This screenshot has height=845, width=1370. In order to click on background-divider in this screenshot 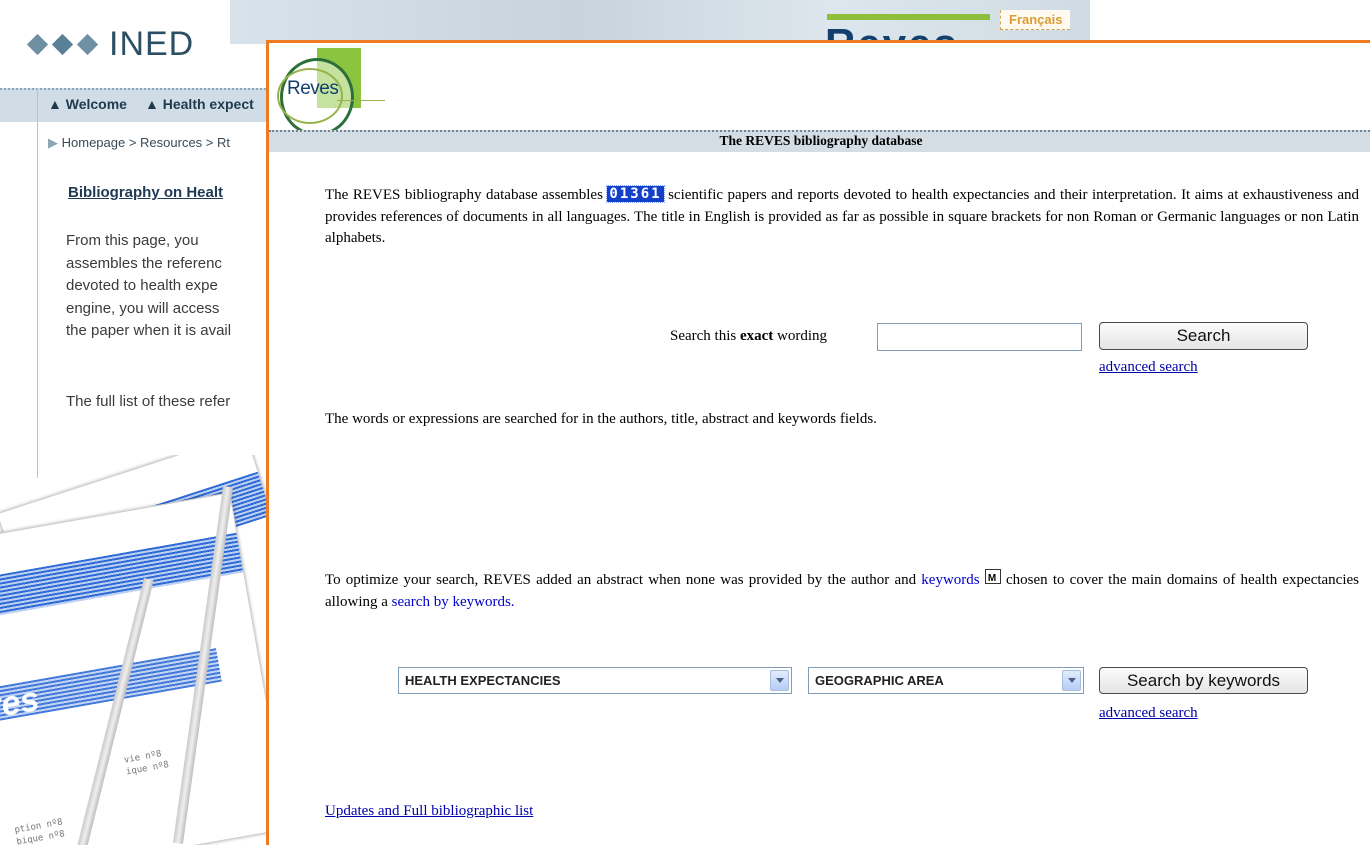, I will do `click(37, 283)`.